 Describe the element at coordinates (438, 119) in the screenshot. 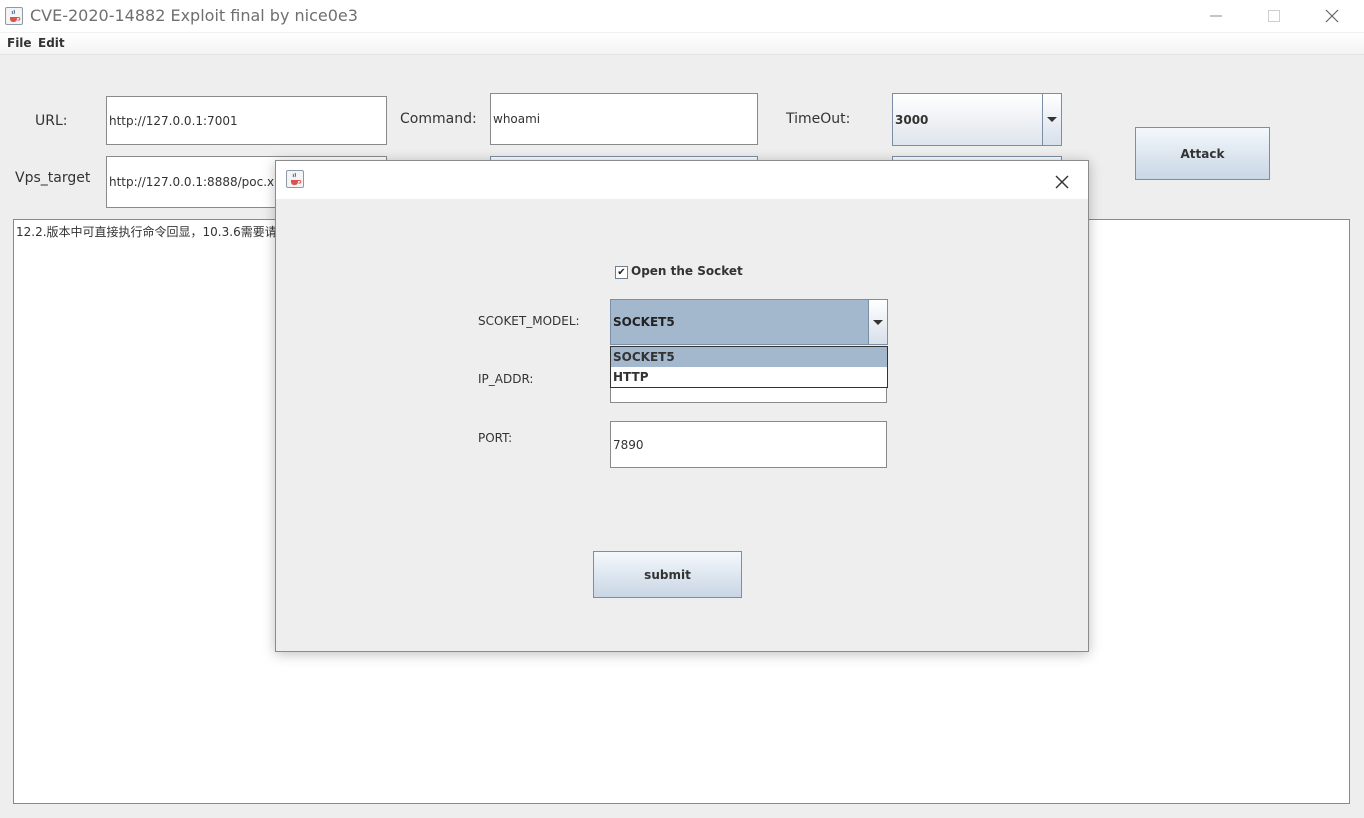

I see `command-label: Command:` at that location.